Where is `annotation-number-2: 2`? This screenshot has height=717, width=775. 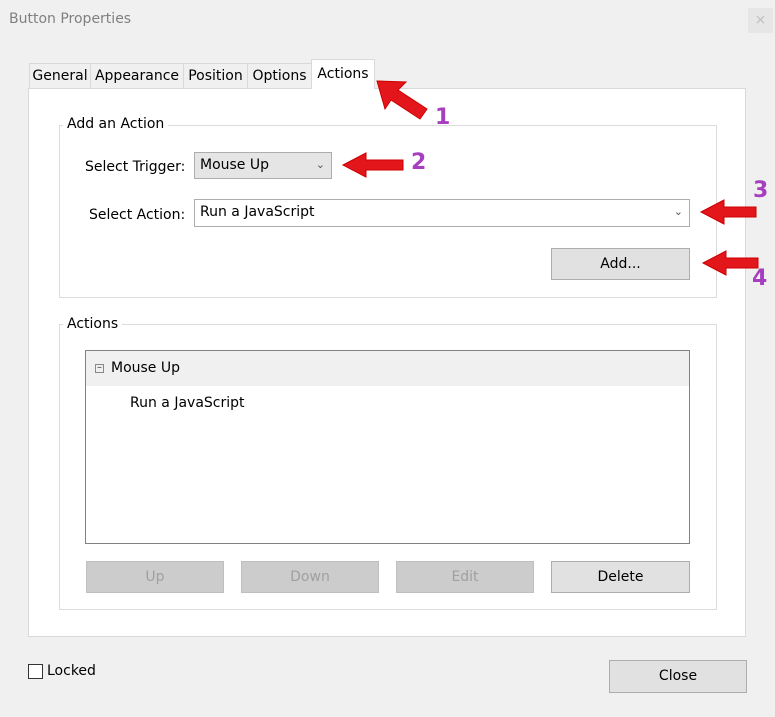
annotation-number-2: 2 is located at coordinates (419, 162).